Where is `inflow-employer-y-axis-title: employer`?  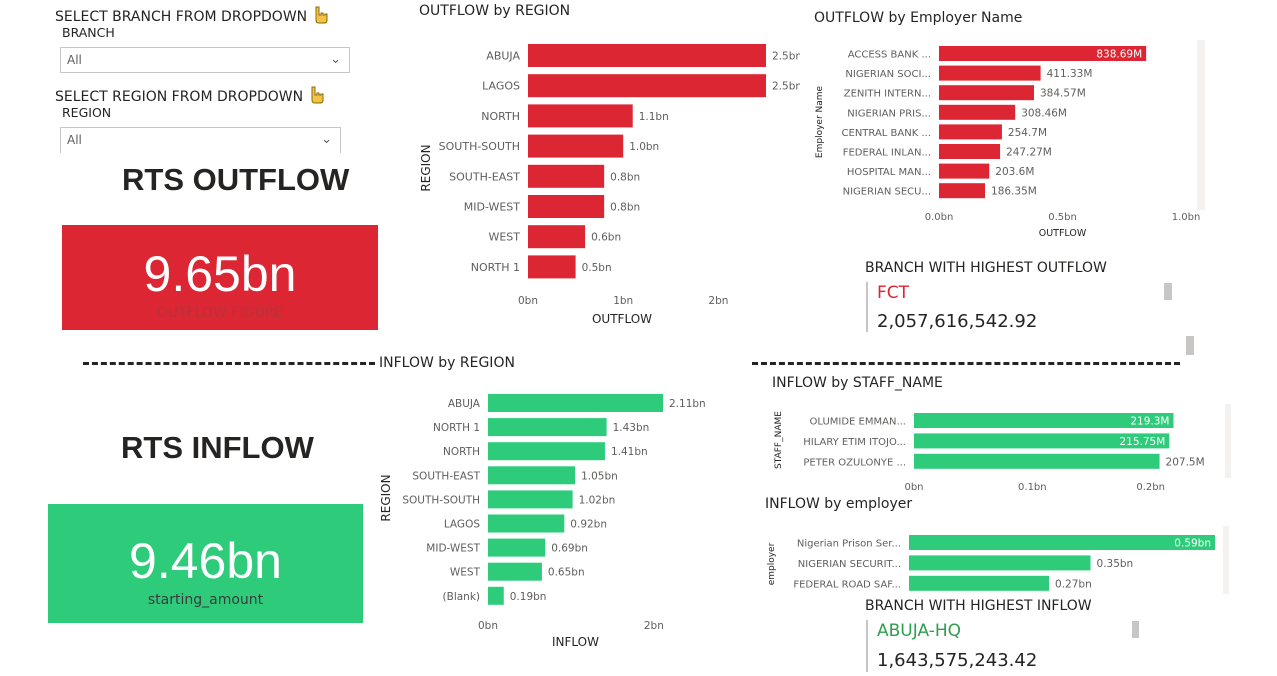 inflow-employer-y-axis-title: employer is located at coordinates (772, 563).